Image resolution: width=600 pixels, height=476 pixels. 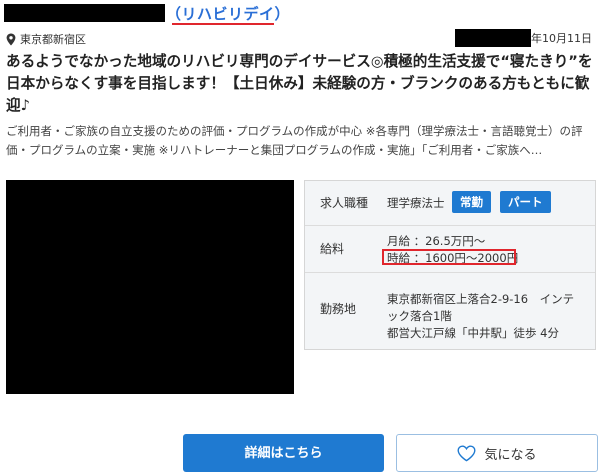 I want to click on salary-label: 給料, so click(x=332, y=249).